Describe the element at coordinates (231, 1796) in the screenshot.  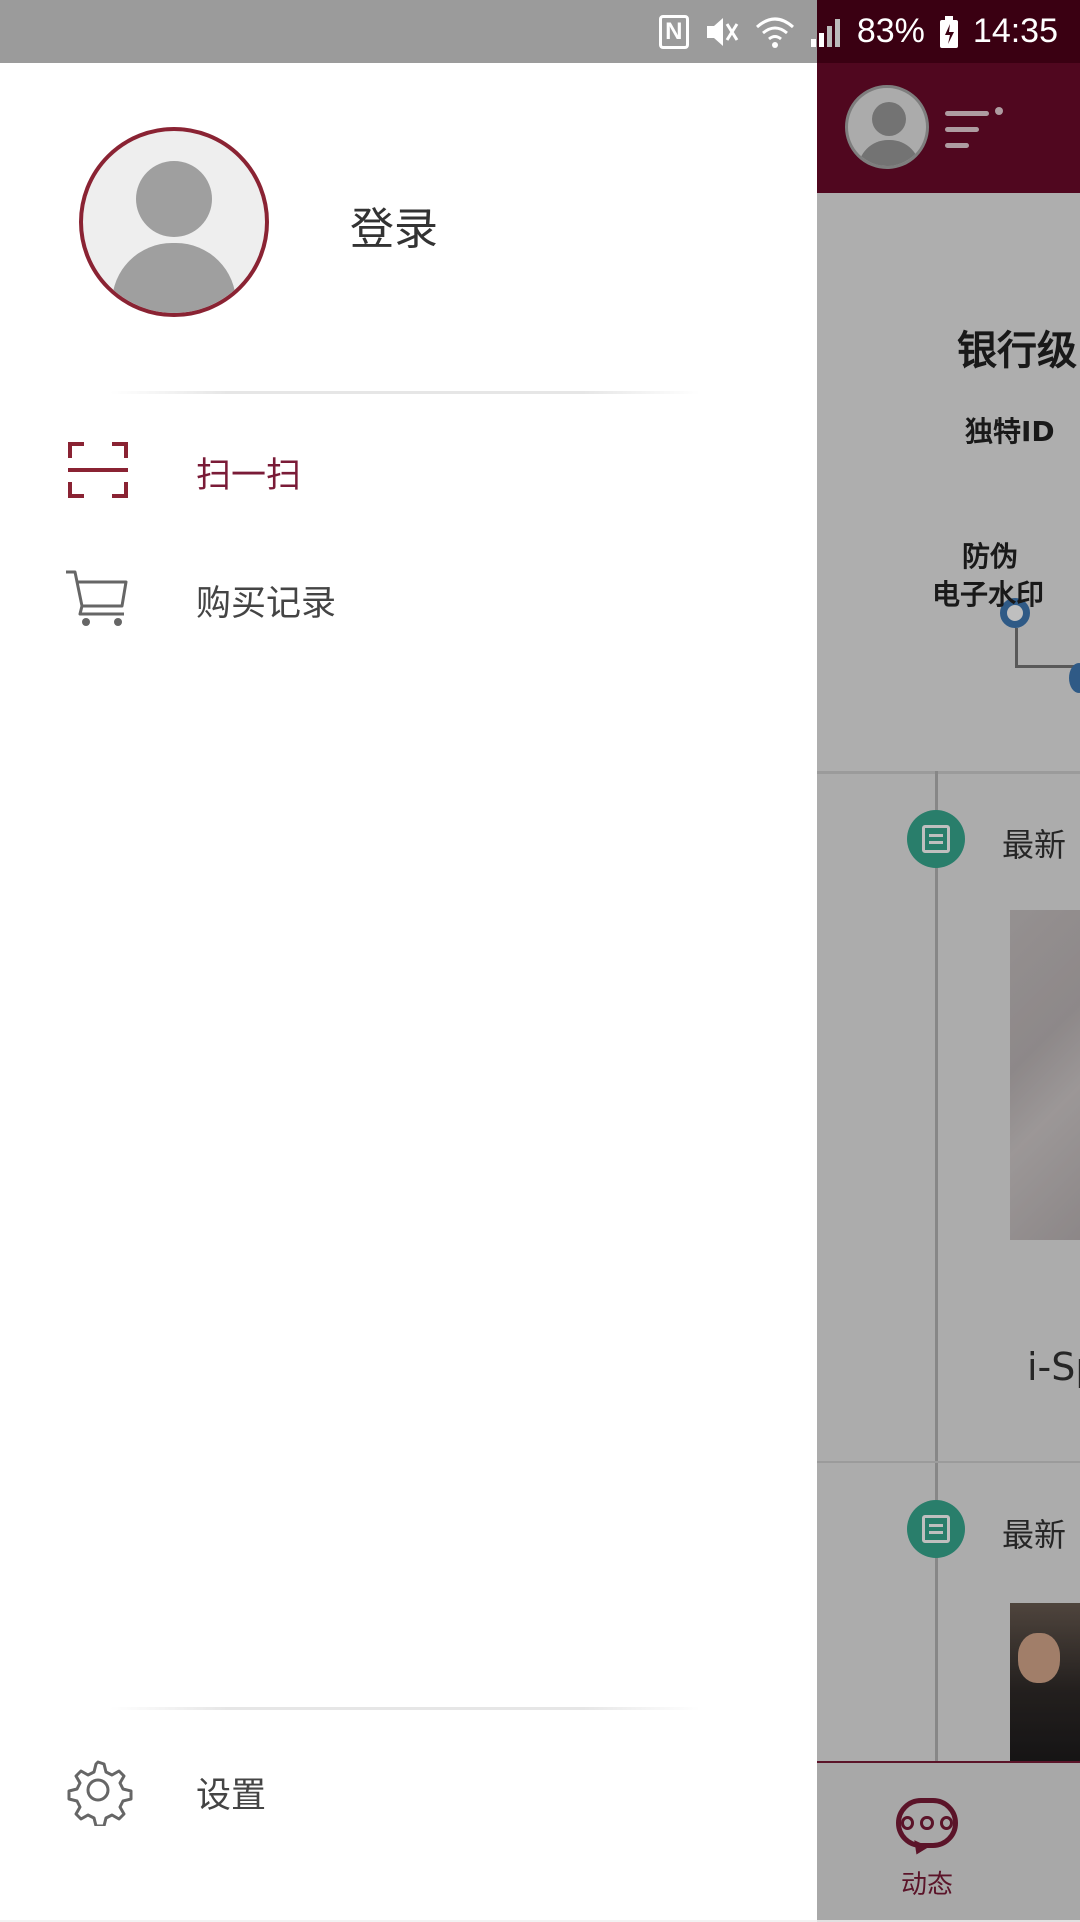
I see `menu-label-settings: 设置` at that location.